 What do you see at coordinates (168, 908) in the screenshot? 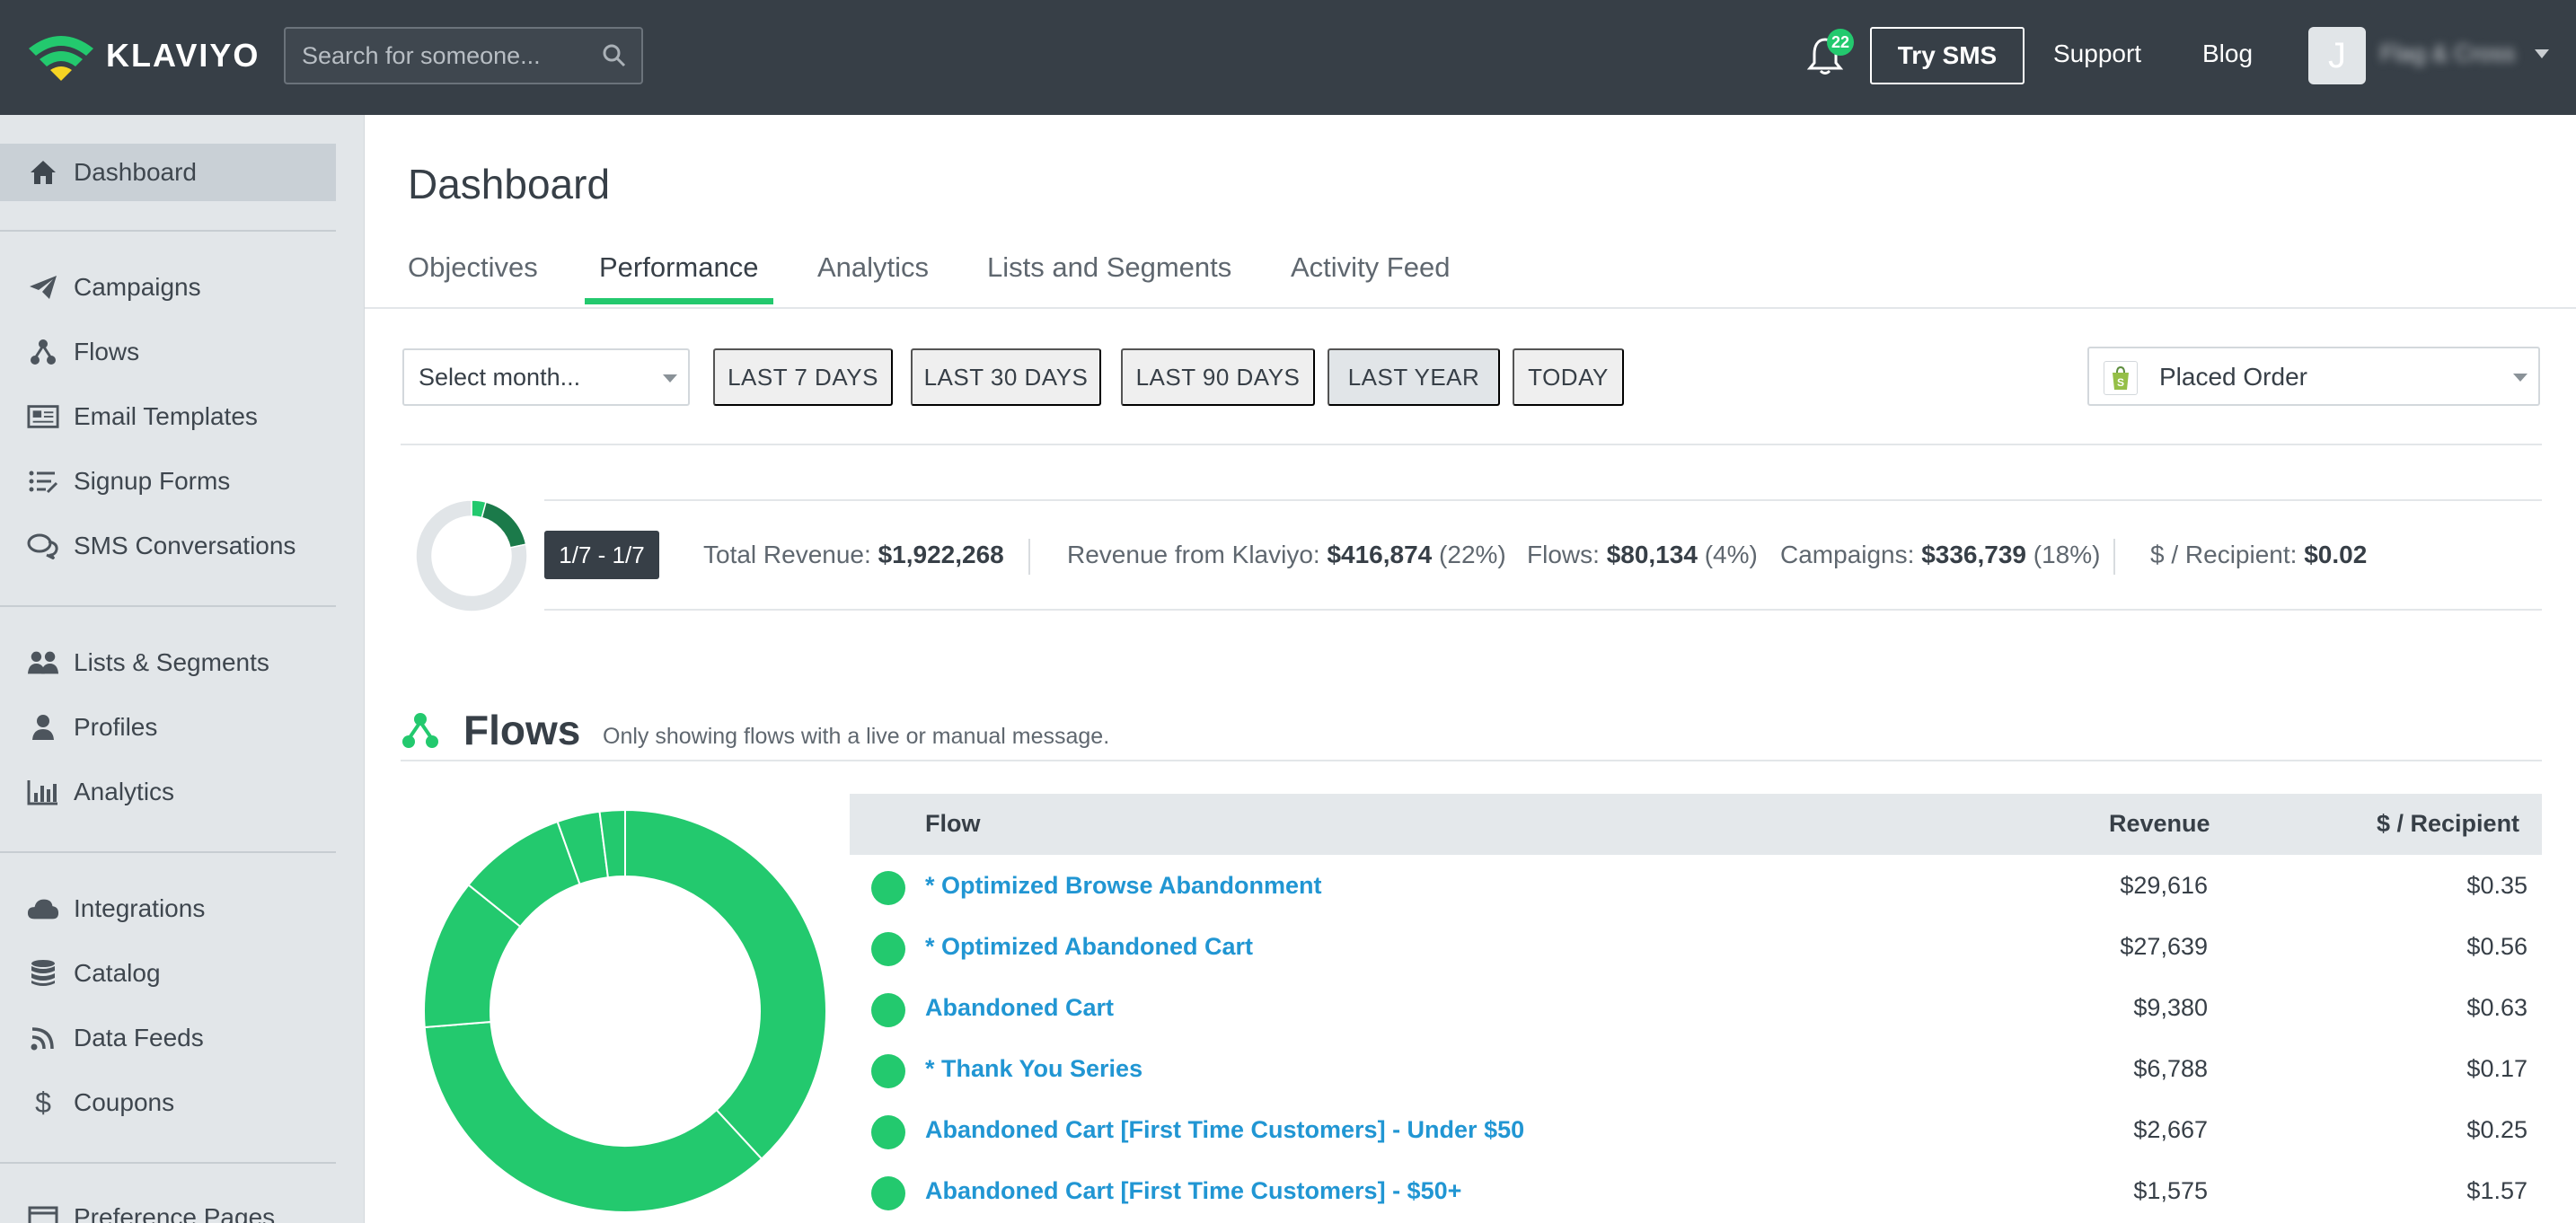
I see `sidebar-item-integrations: Integrations` at bounding box center [168, 908].